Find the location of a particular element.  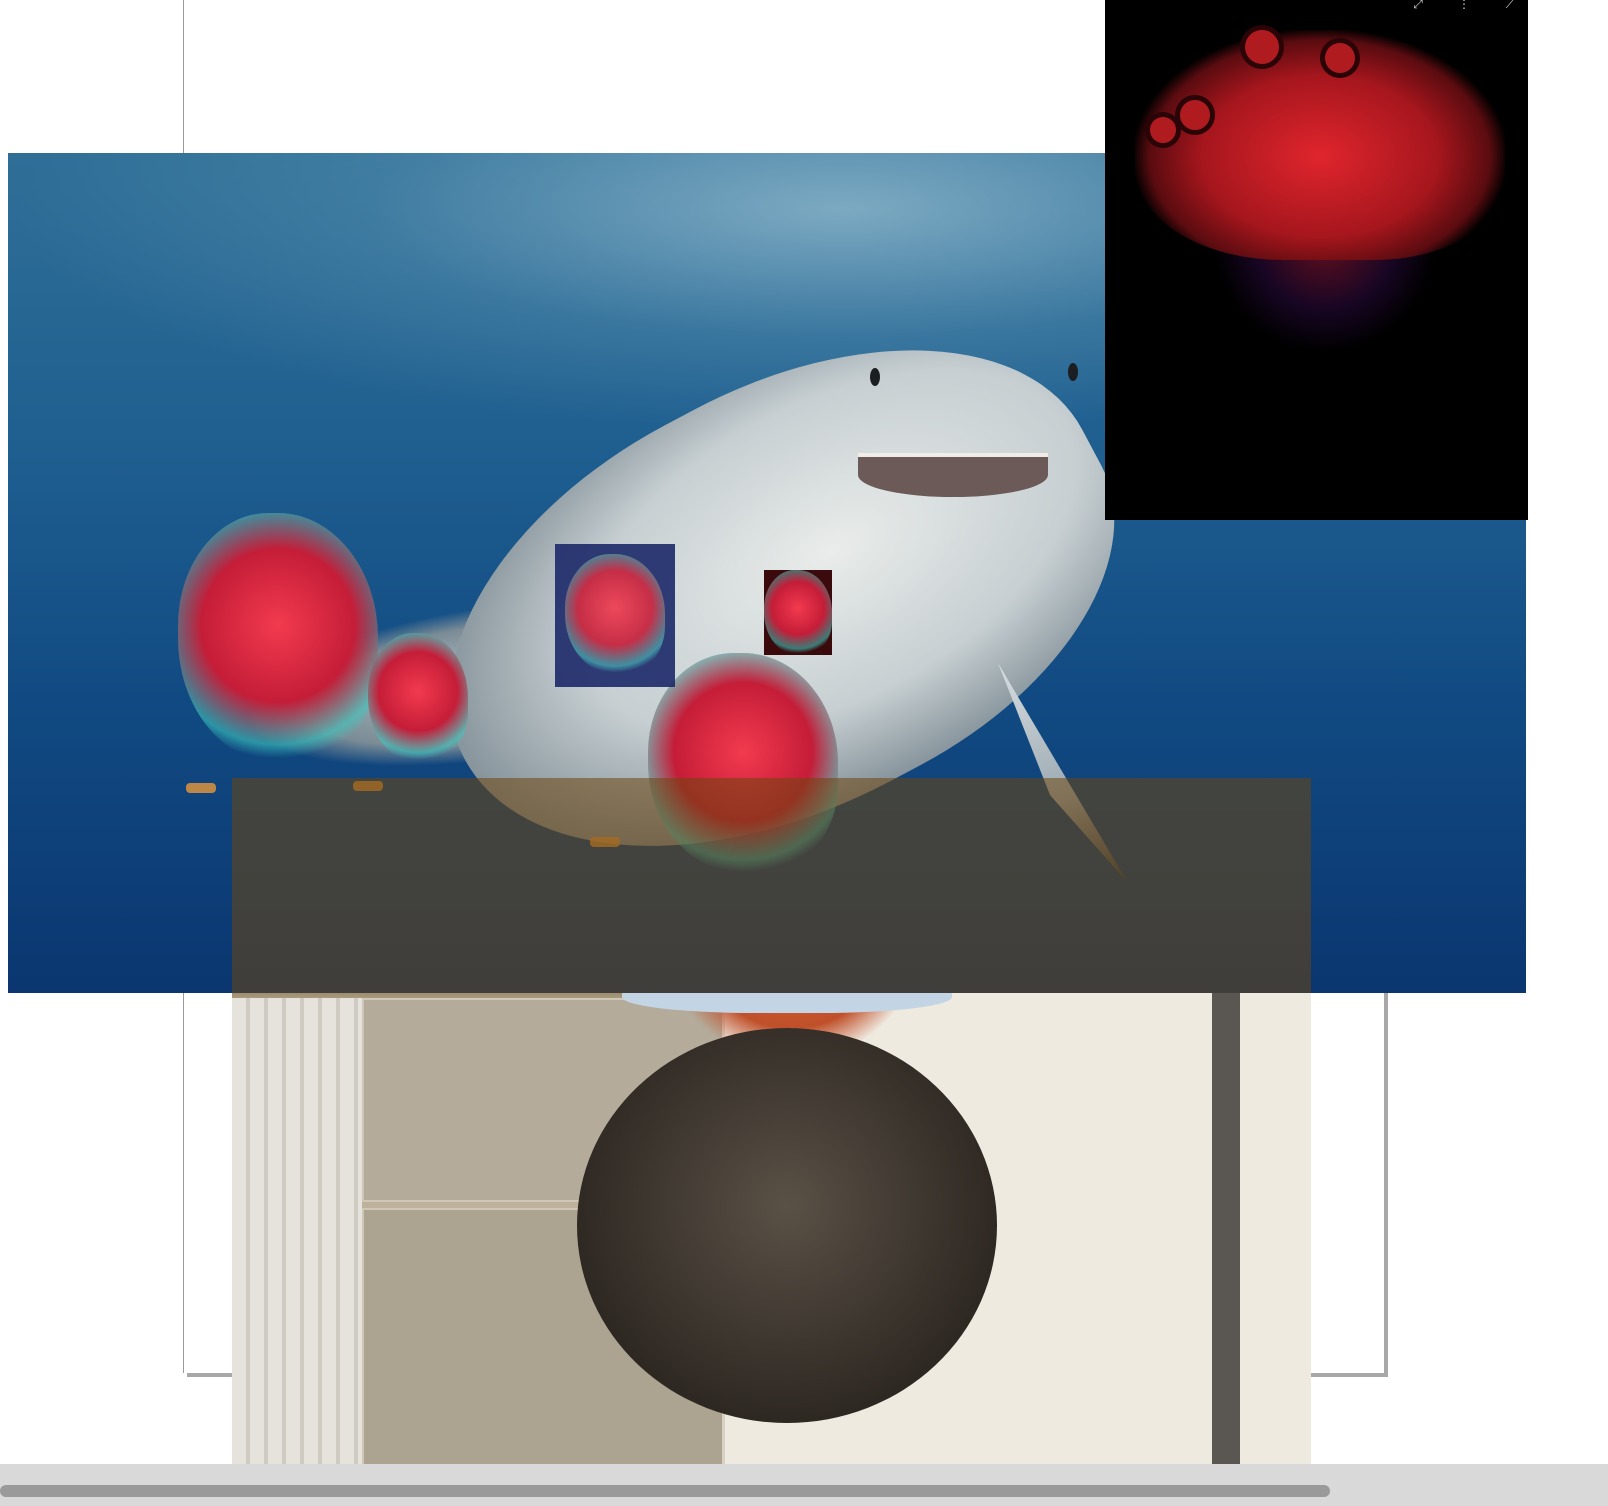

tint-overlay is located at coordinates (771, 885).